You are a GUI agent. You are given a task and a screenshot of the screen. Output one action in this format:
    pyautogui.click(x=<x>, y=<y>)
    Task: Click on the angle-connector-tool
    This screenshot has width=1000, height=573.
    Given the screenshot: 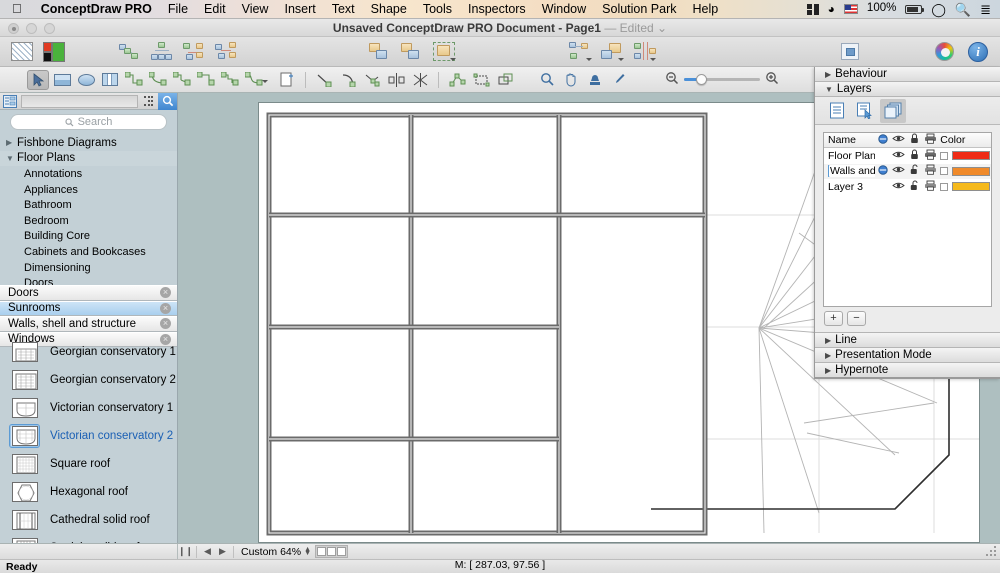 What is the action you would take?
    pyautogui.click(x=206, y=80)
    